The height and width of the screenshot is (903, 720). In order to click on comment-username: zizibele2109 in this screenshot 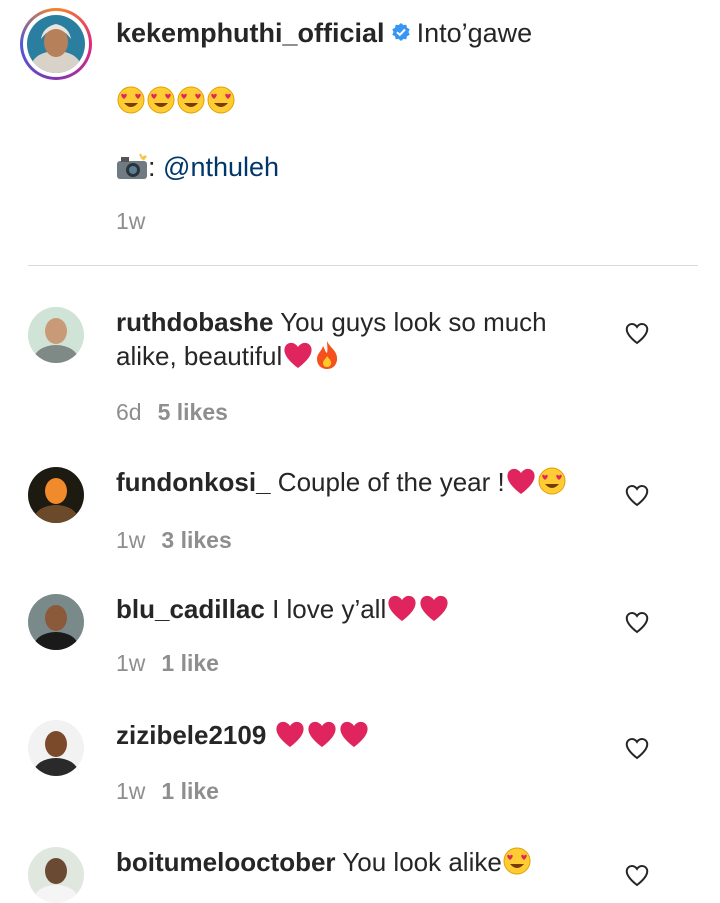, I will do `click(191, 735)`.